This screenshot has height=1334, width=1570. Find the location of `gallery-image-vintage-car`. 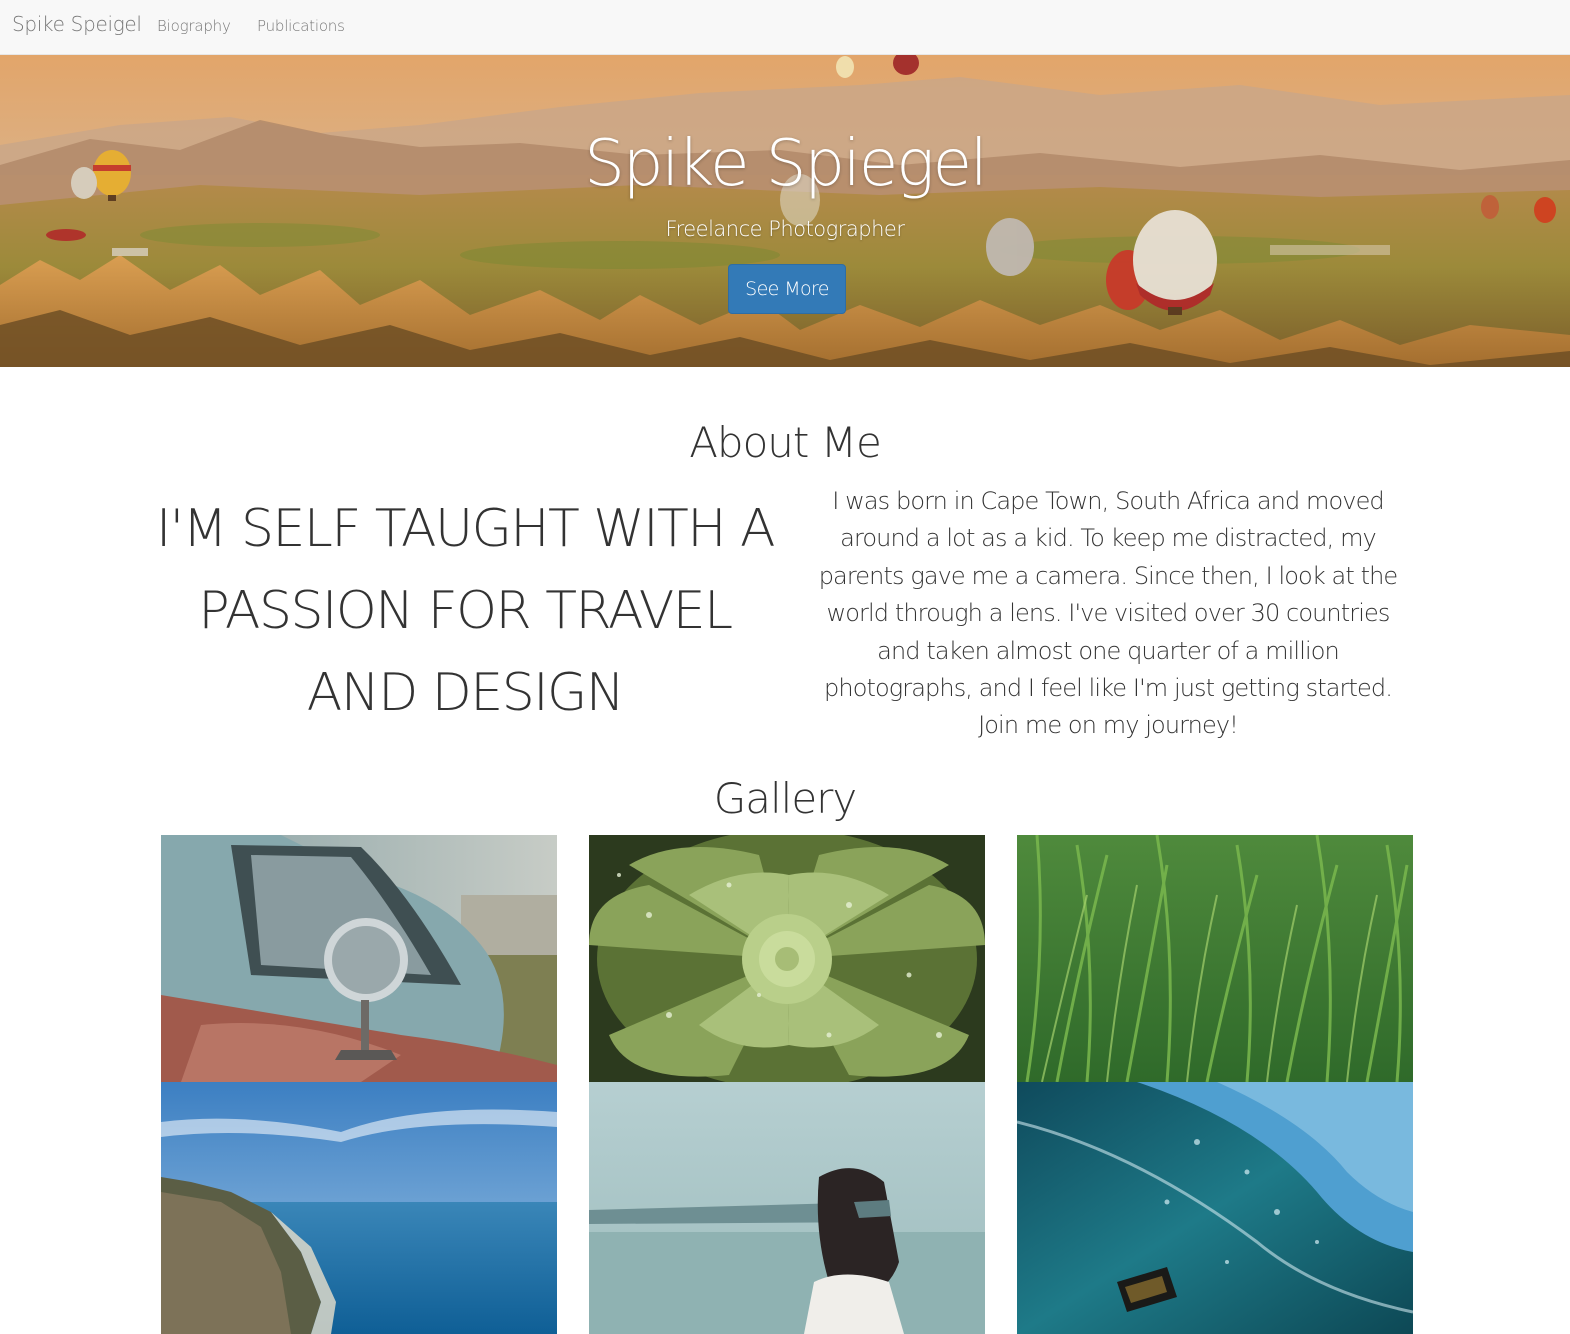

gallery-image-vintage-car is located at coordinates (359, 958).